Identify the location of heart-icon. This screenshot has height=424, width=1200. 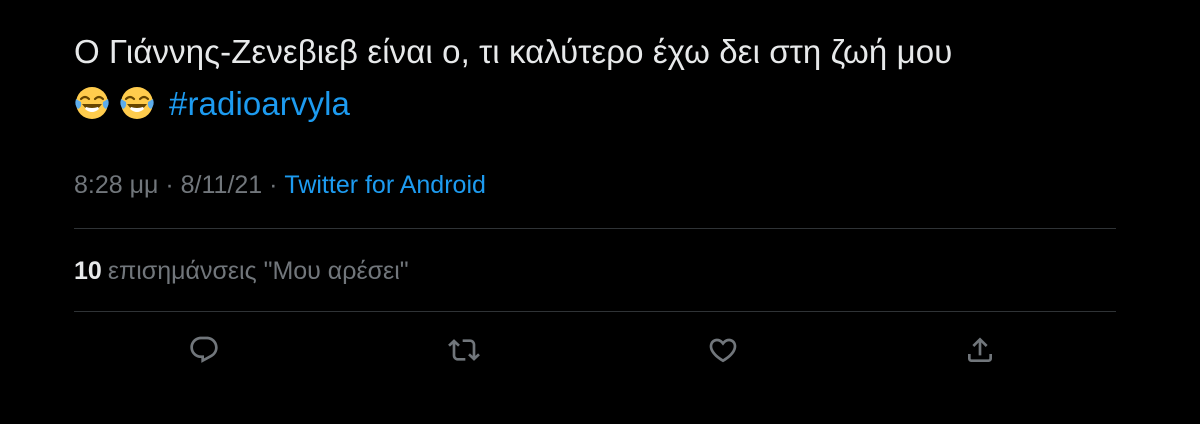
(723, 350).